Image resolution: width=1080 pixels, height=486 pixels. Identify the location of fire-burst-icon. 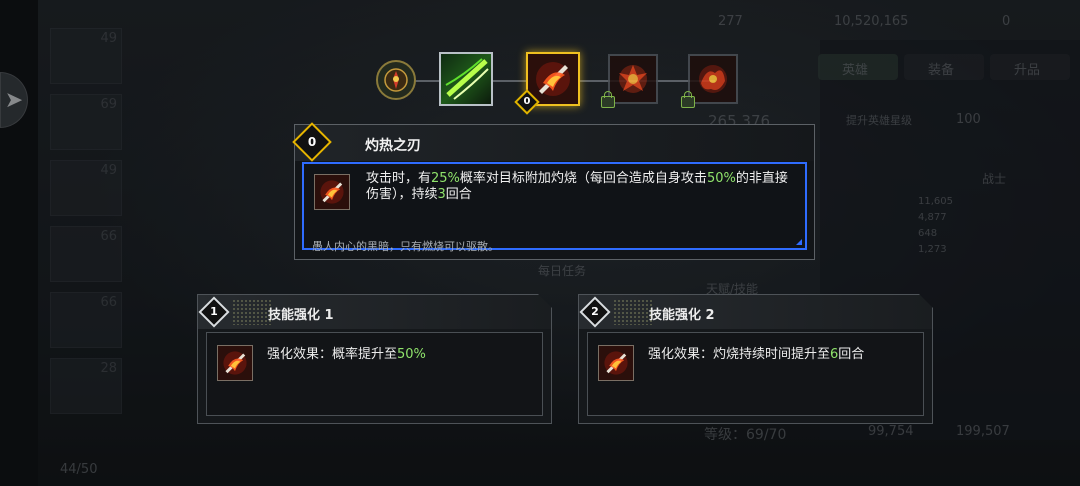
(633, 79).